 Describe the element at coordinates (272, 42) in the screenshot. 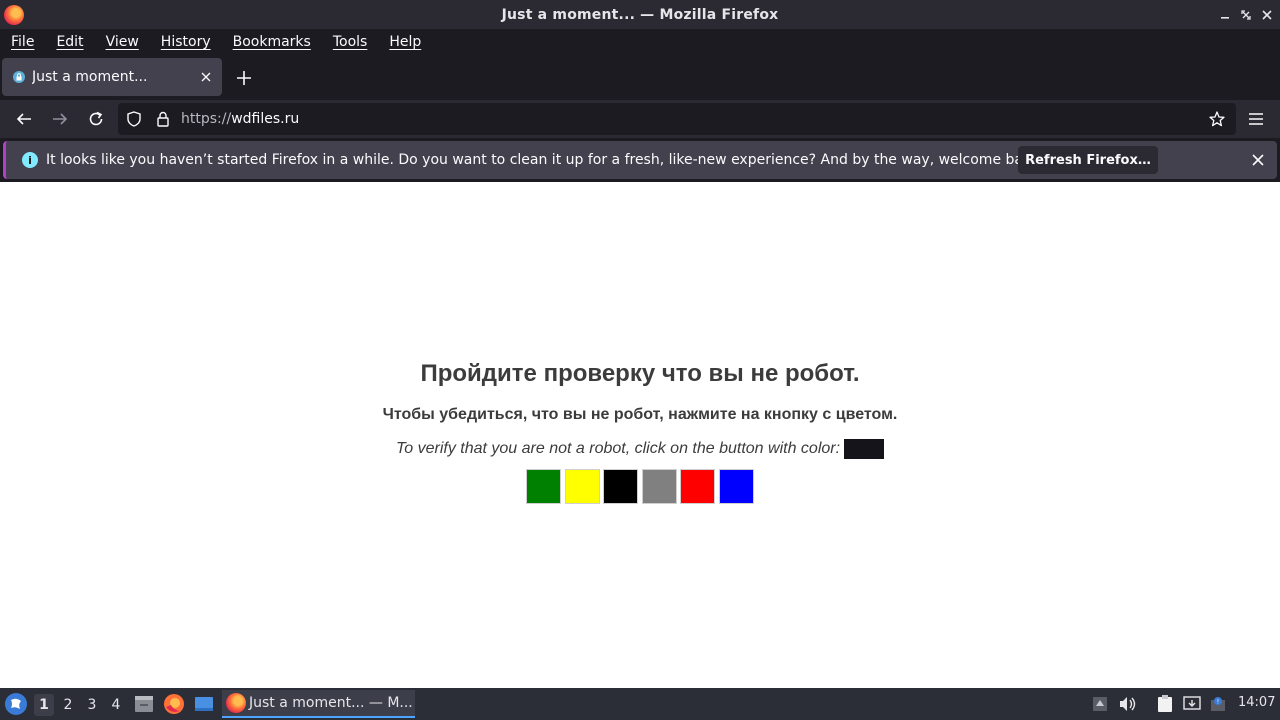

I see `menu-bookmarks: Bookmarks` at that location.